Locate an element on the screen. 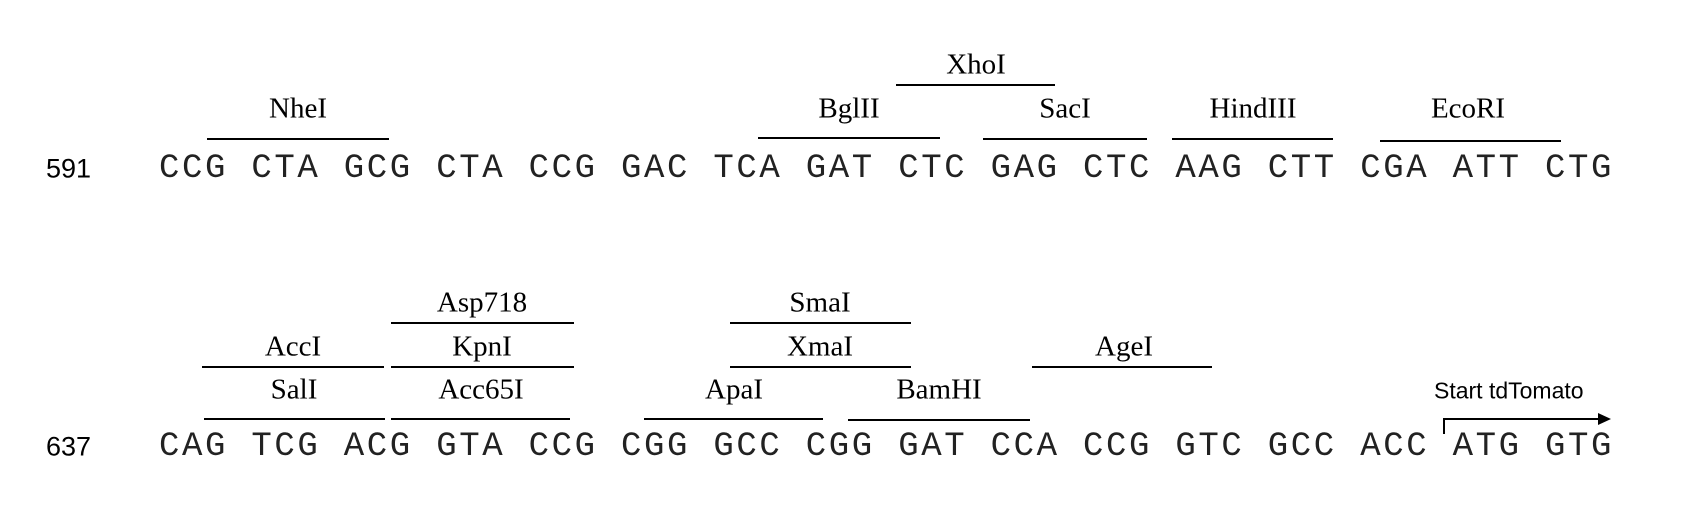  codon: ACC is located at coordinates (1395, 447).